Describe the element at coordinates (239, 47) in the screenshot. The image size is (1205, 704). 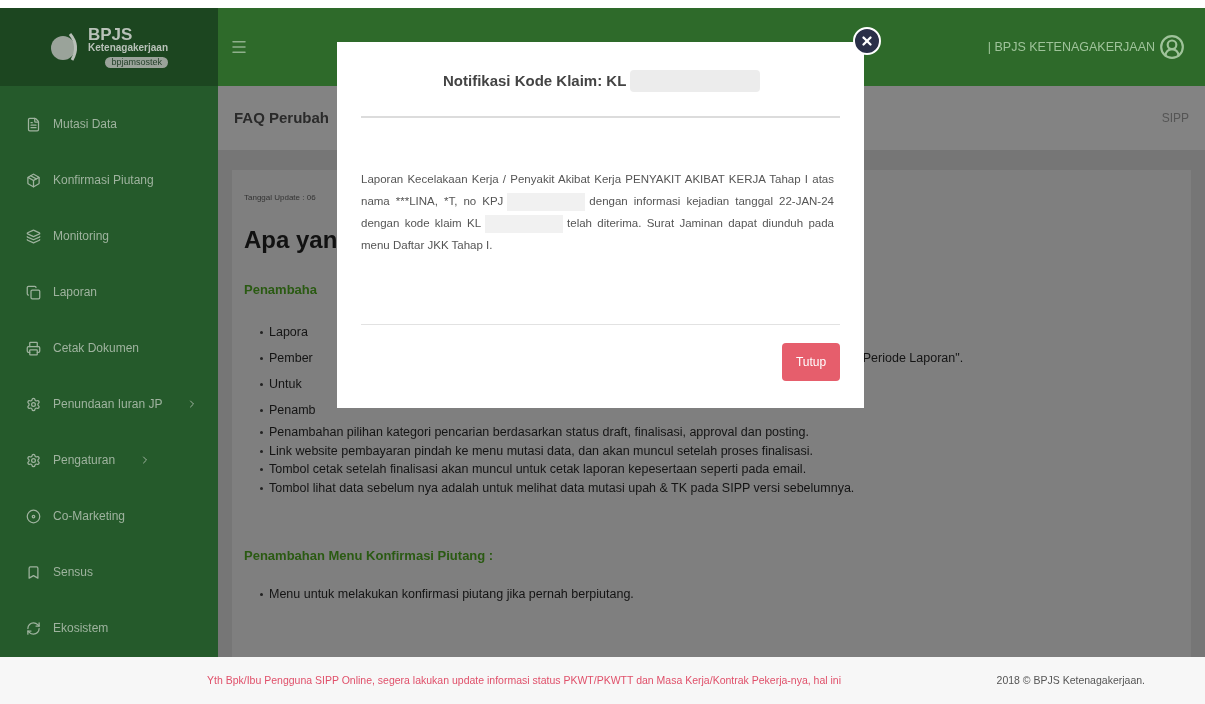
I see `menu-icon` at that location.